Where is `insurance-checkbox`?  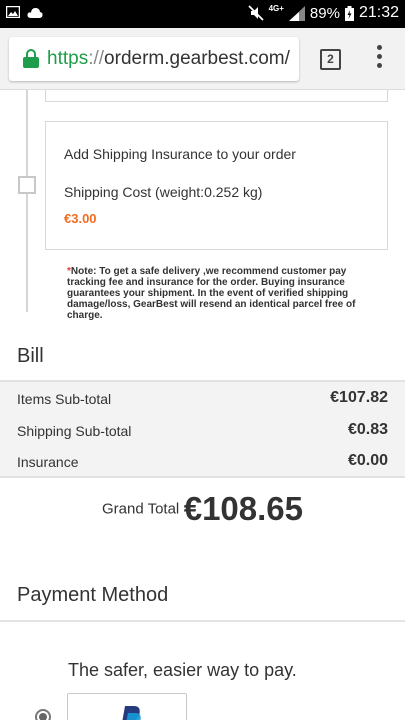
insurance-checkbox is located at coordinates (27, 185).